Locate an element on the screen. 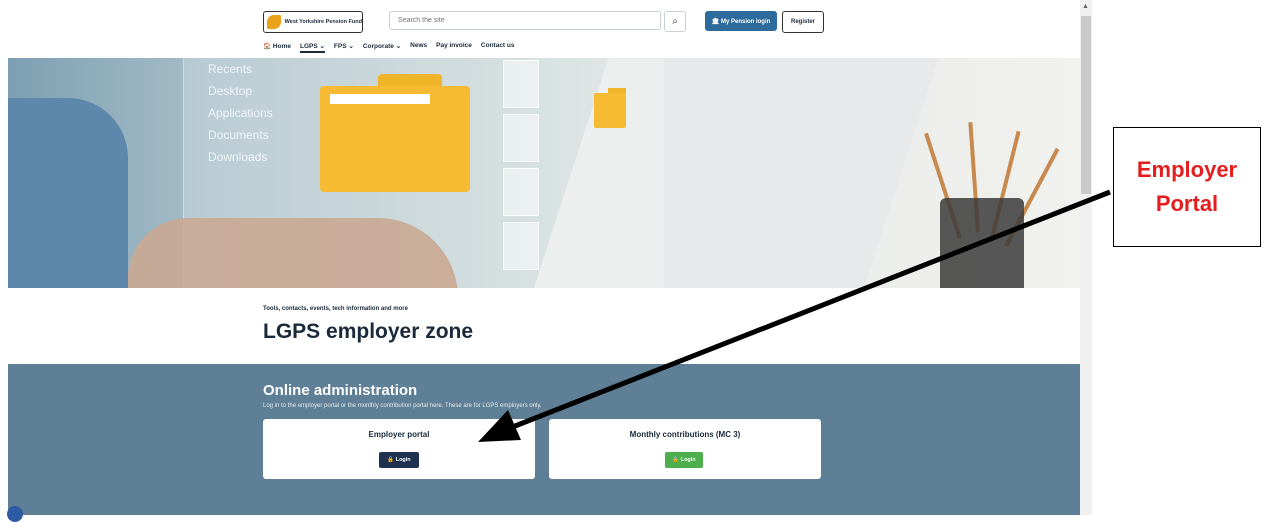 The image size is (1267, 522). employer-portal-callout: Employer Portal is located at coordinates (1187, 187).